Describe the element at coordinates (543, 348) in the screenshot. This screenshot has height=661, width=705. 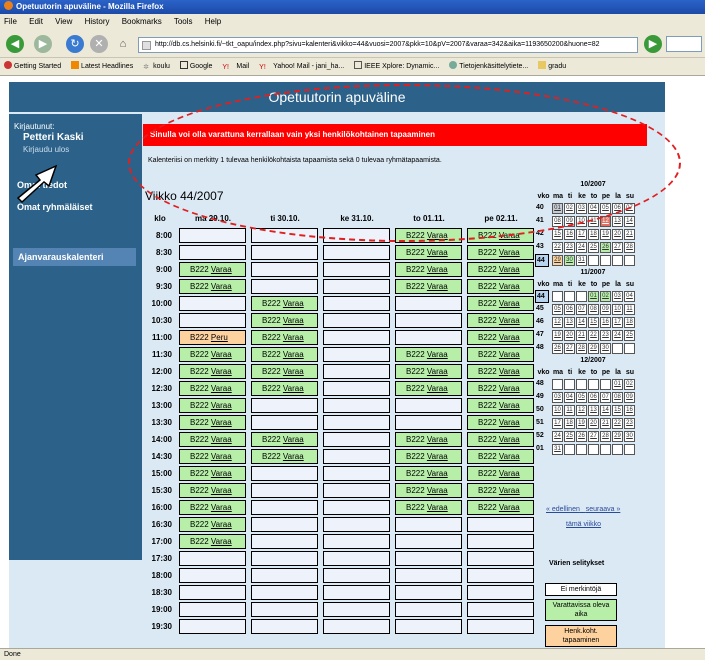
I see `week-number: 48` at that location.